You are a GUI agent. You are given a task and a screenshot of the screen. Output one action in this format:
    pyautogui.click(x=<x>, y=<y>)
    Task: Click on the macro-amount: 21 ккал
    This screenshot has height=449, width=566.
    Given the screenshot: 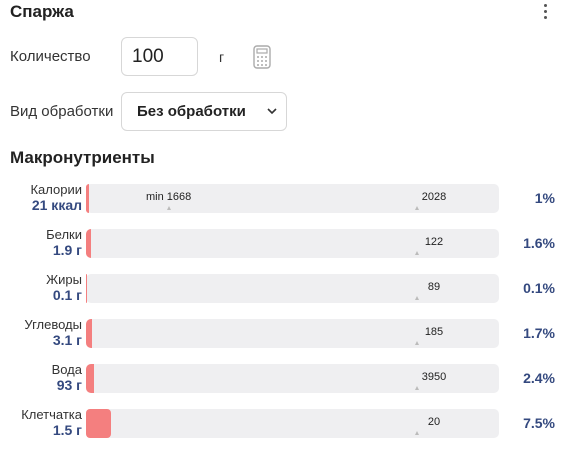 What is the action you would take?
    pyautogui.click(x=56, y=205)
    